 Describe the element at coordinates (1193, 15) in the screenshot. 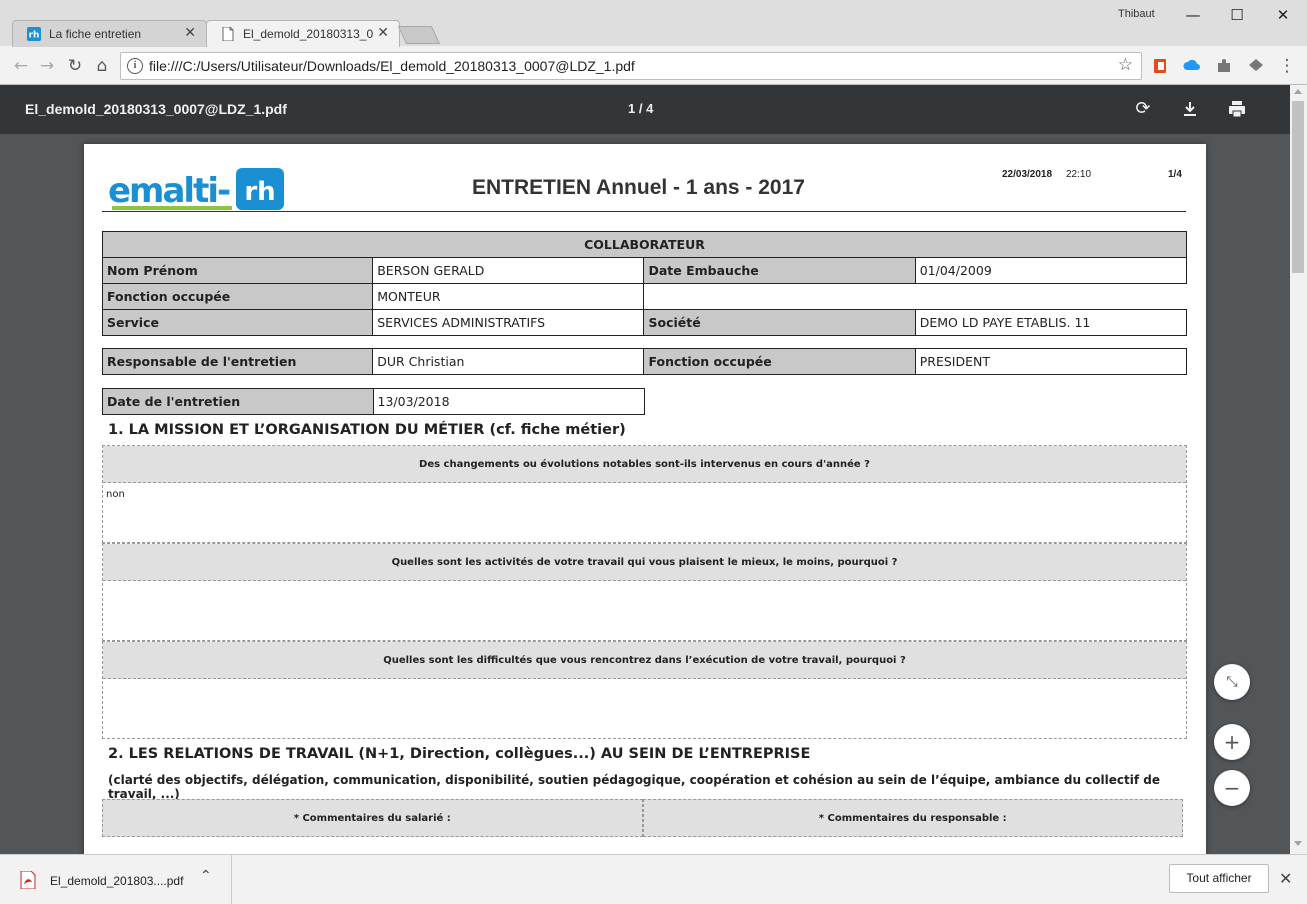

I see `minimize-button: —` at that location.